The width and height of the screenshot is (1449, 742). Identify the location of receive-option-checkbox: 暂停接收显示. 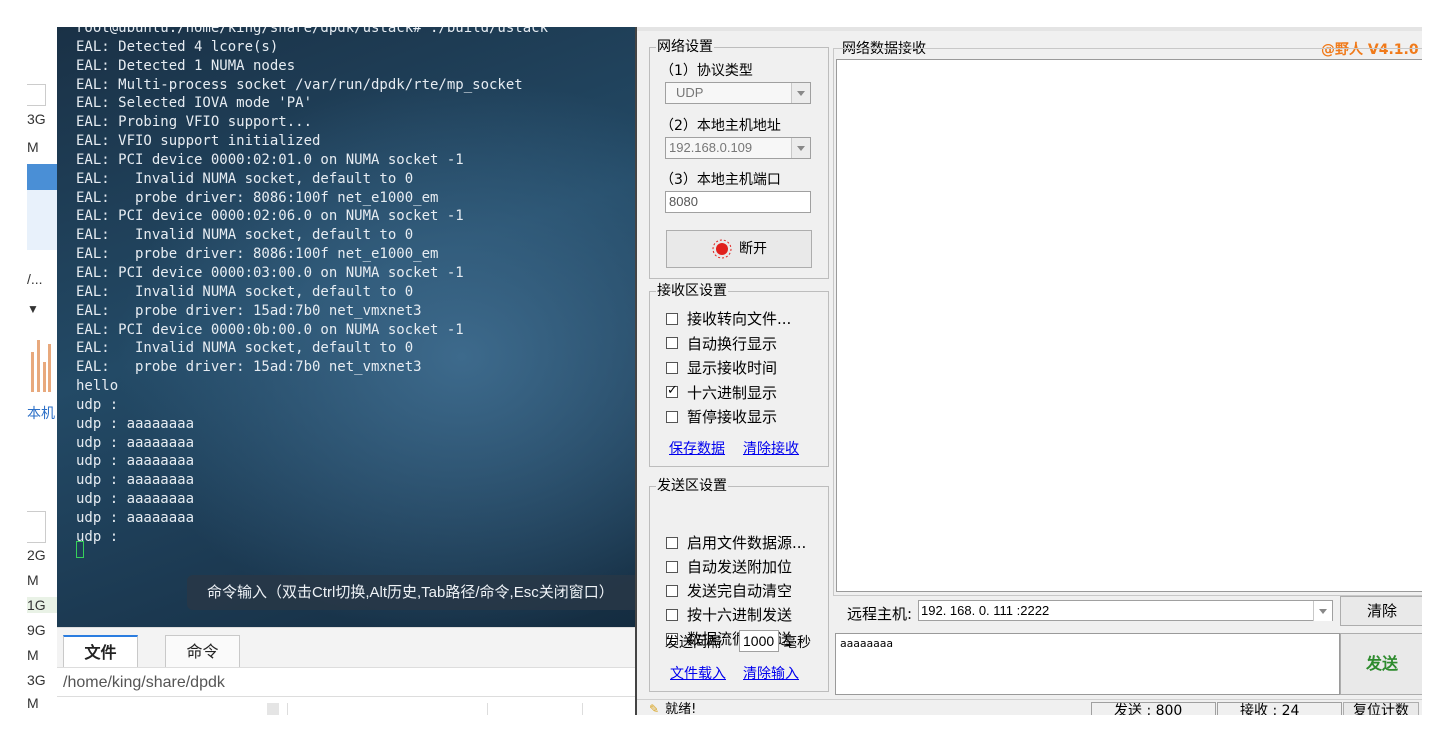
(721, 416).